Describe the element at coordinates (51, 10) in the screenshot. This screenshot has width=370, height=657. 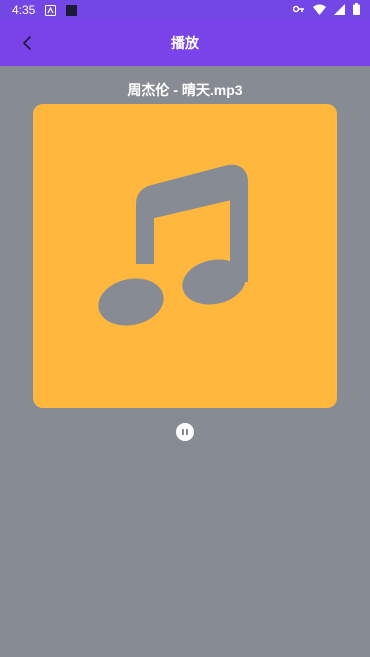
I see `notification-a-icon` at that location.